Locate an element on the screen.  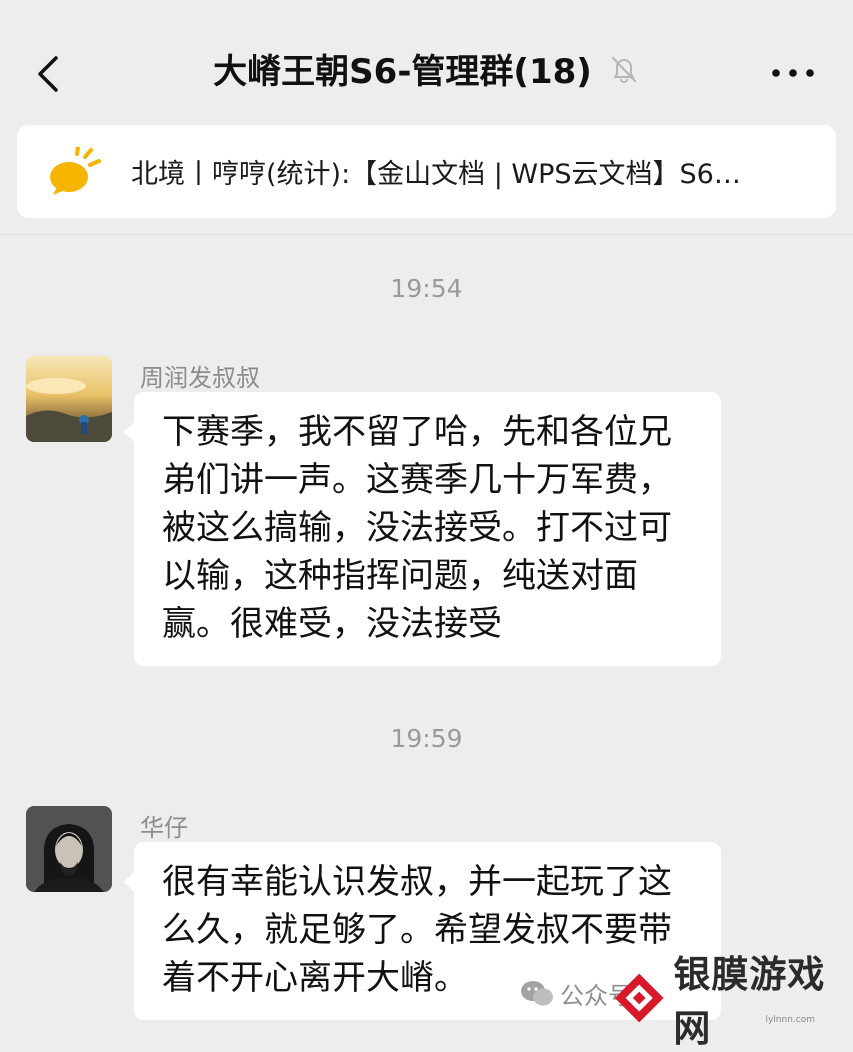
message-line: 很有幸能认识发叔，并一起玩了这 is located at coordinates (417, 882).